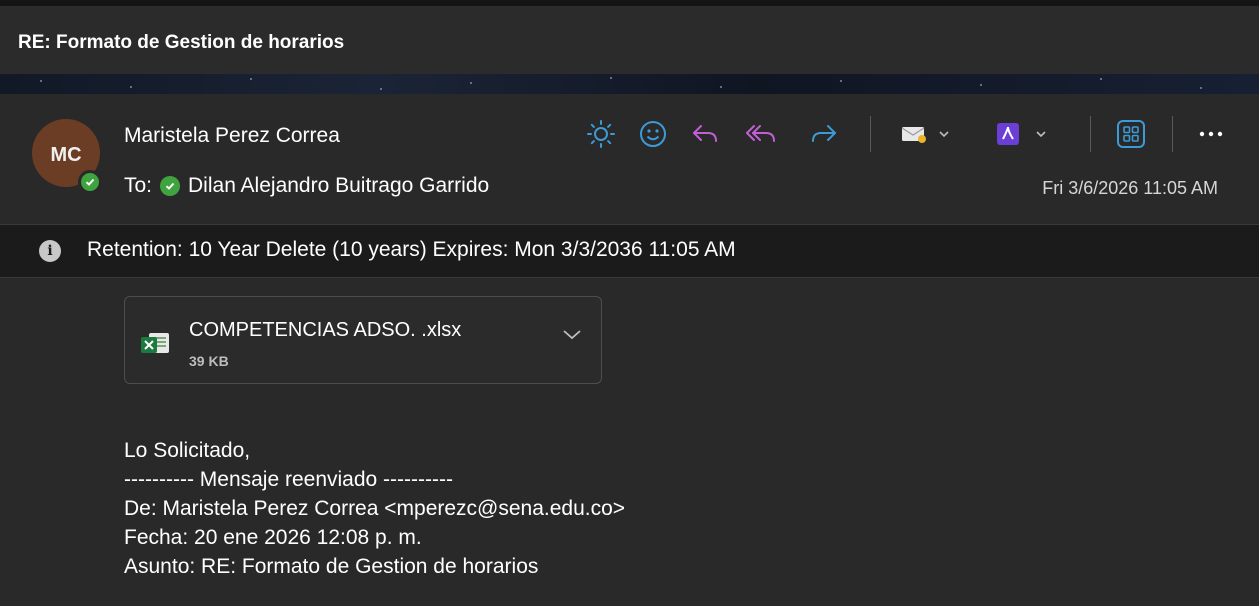 This screenshot has width=1259, height=606. What do you see at coordinates (928, 134) in the screenshot?
I see `mail-tag-icon` at bounding box center [928, 134].